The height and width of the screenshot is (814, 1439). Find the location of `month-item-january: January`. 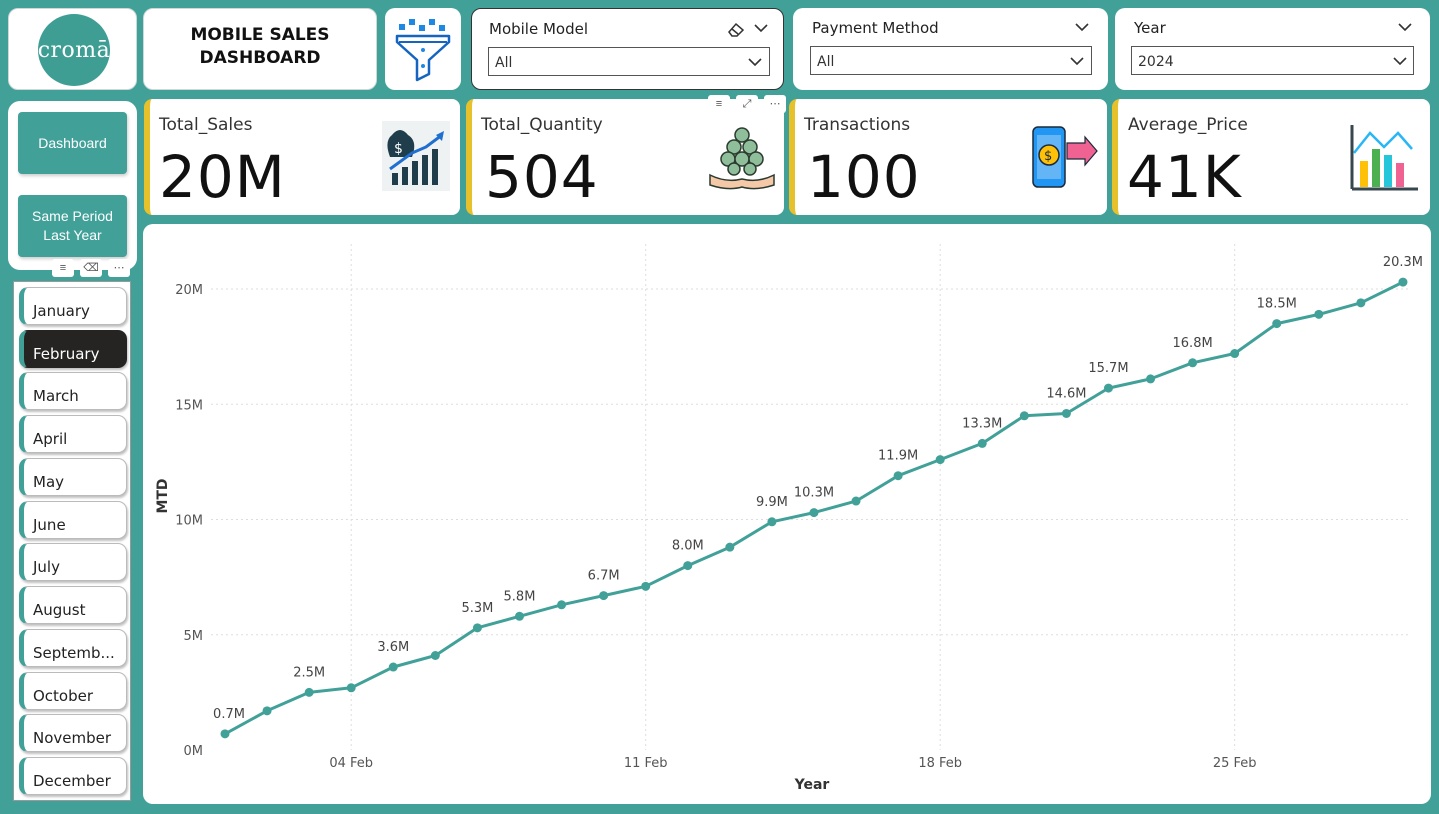

month-item-january: January is located at coordinates (73, 306).